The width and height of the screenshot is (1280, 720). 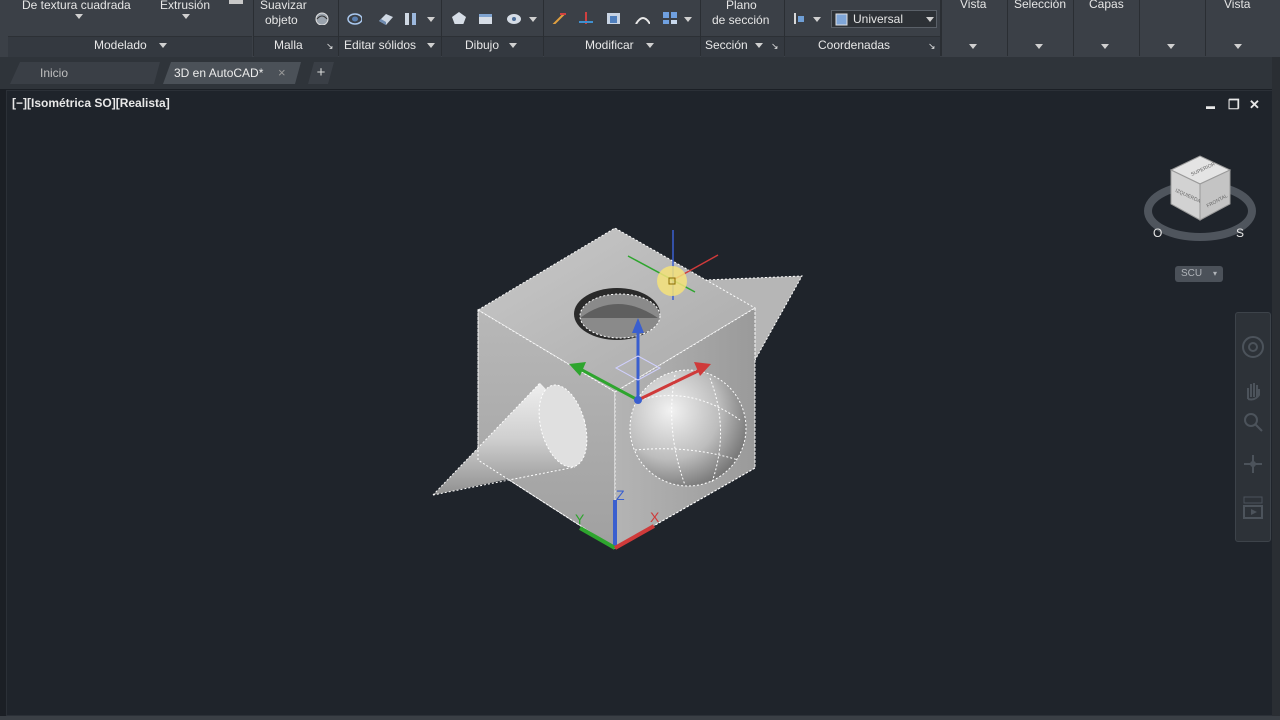 What do you see at coordinates (385, 18) in the screenshot?
I see `slice-icon` at bounding box center [385, 18].